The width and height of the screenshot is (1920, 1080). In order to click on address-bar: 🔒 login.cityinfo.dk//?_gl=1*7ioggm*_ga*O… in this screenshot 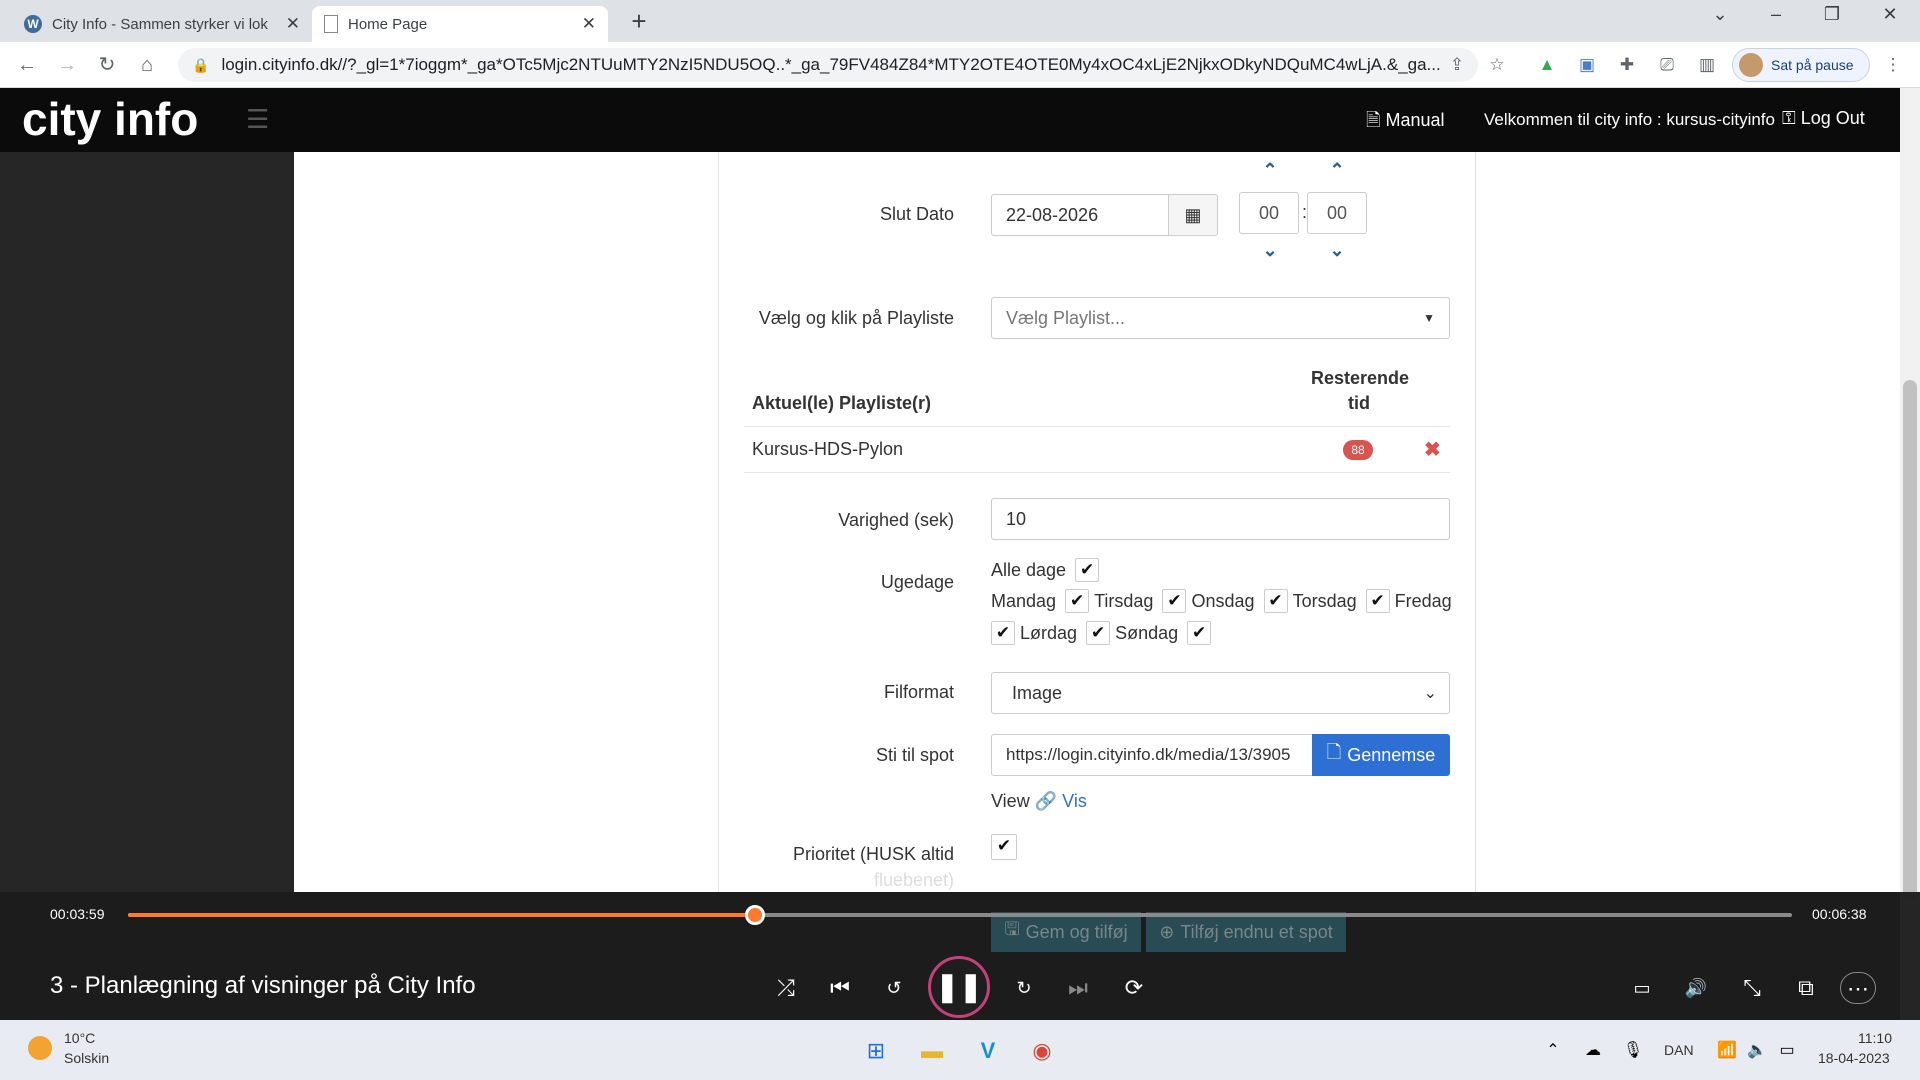, I will do `click(828, 65)`.